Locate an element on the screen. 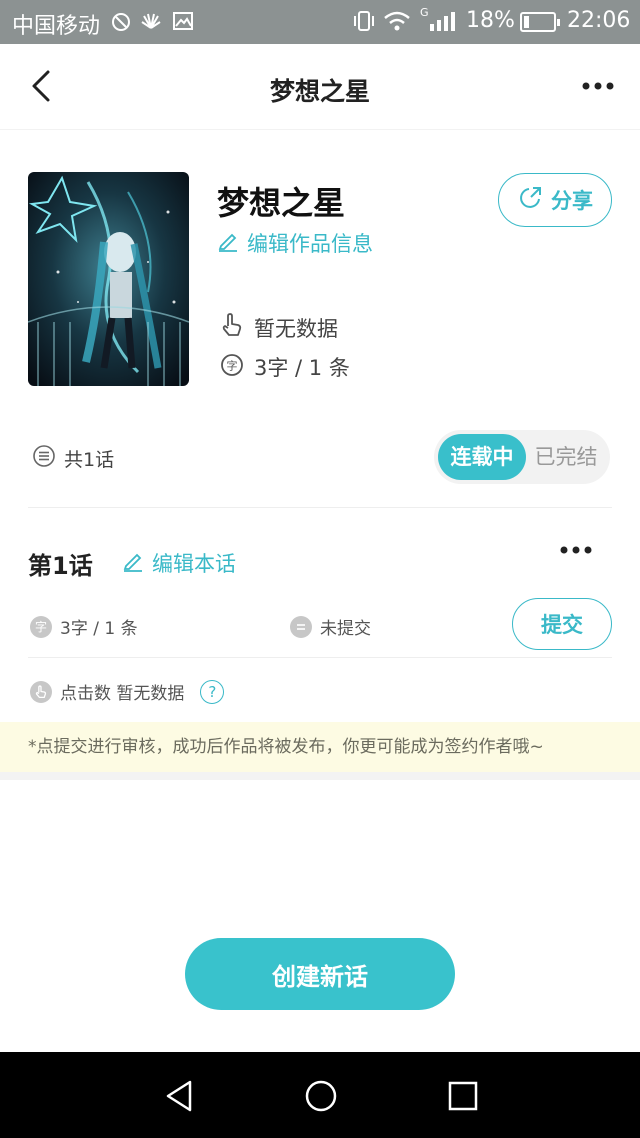 The height and width of the screenshot is (1138, 640). system-navigation-bar is located at coordinates (320, 1095).